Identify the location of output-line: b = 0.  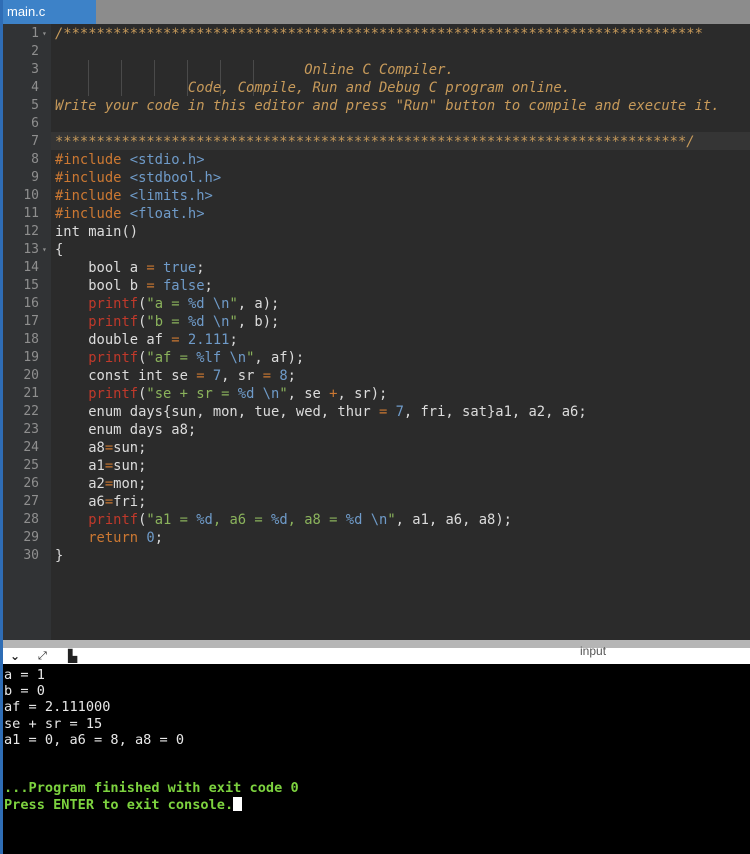
(24, 691).